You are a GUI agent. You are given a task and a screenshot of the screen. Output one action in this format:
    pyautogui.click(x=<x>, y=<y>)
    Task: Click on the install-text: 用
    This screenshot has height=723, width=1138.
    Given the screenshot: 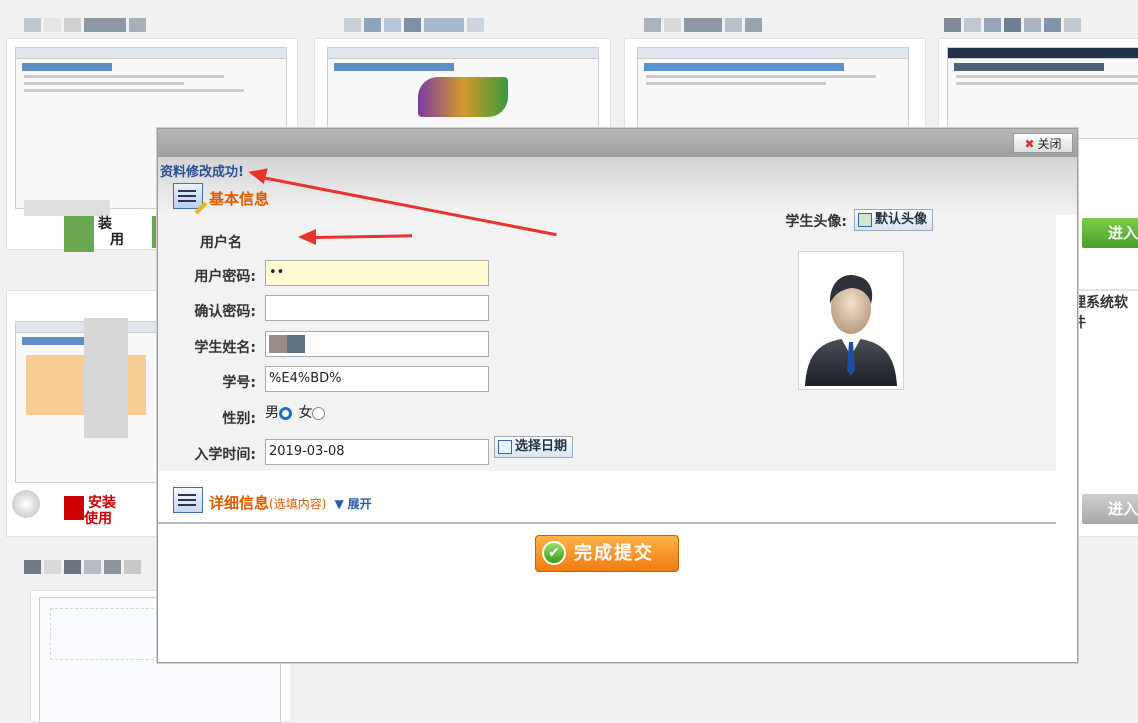 What is the action you would take?
    pyautogui.click(x=117, y=240)
    